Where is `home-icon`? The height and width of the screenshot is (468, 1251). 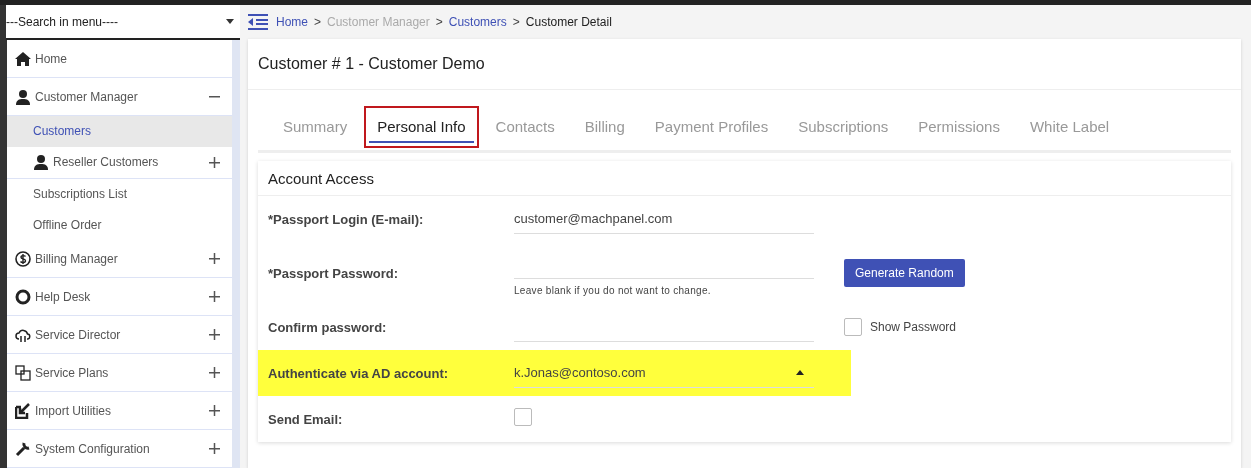
home-icon is located at coordinates (23, 58).